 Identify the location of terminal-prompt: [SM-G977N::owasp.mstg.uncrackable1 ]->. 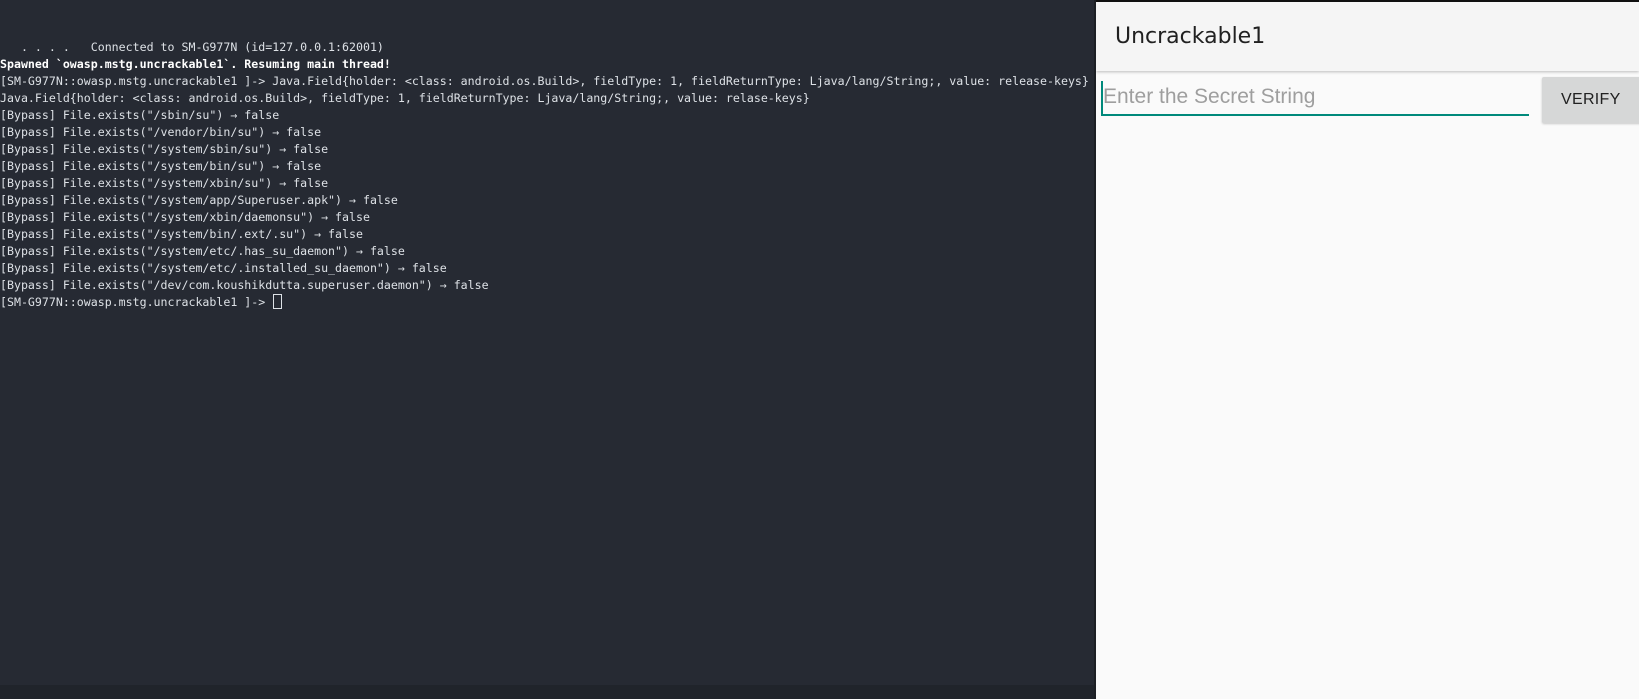
(136, 302).